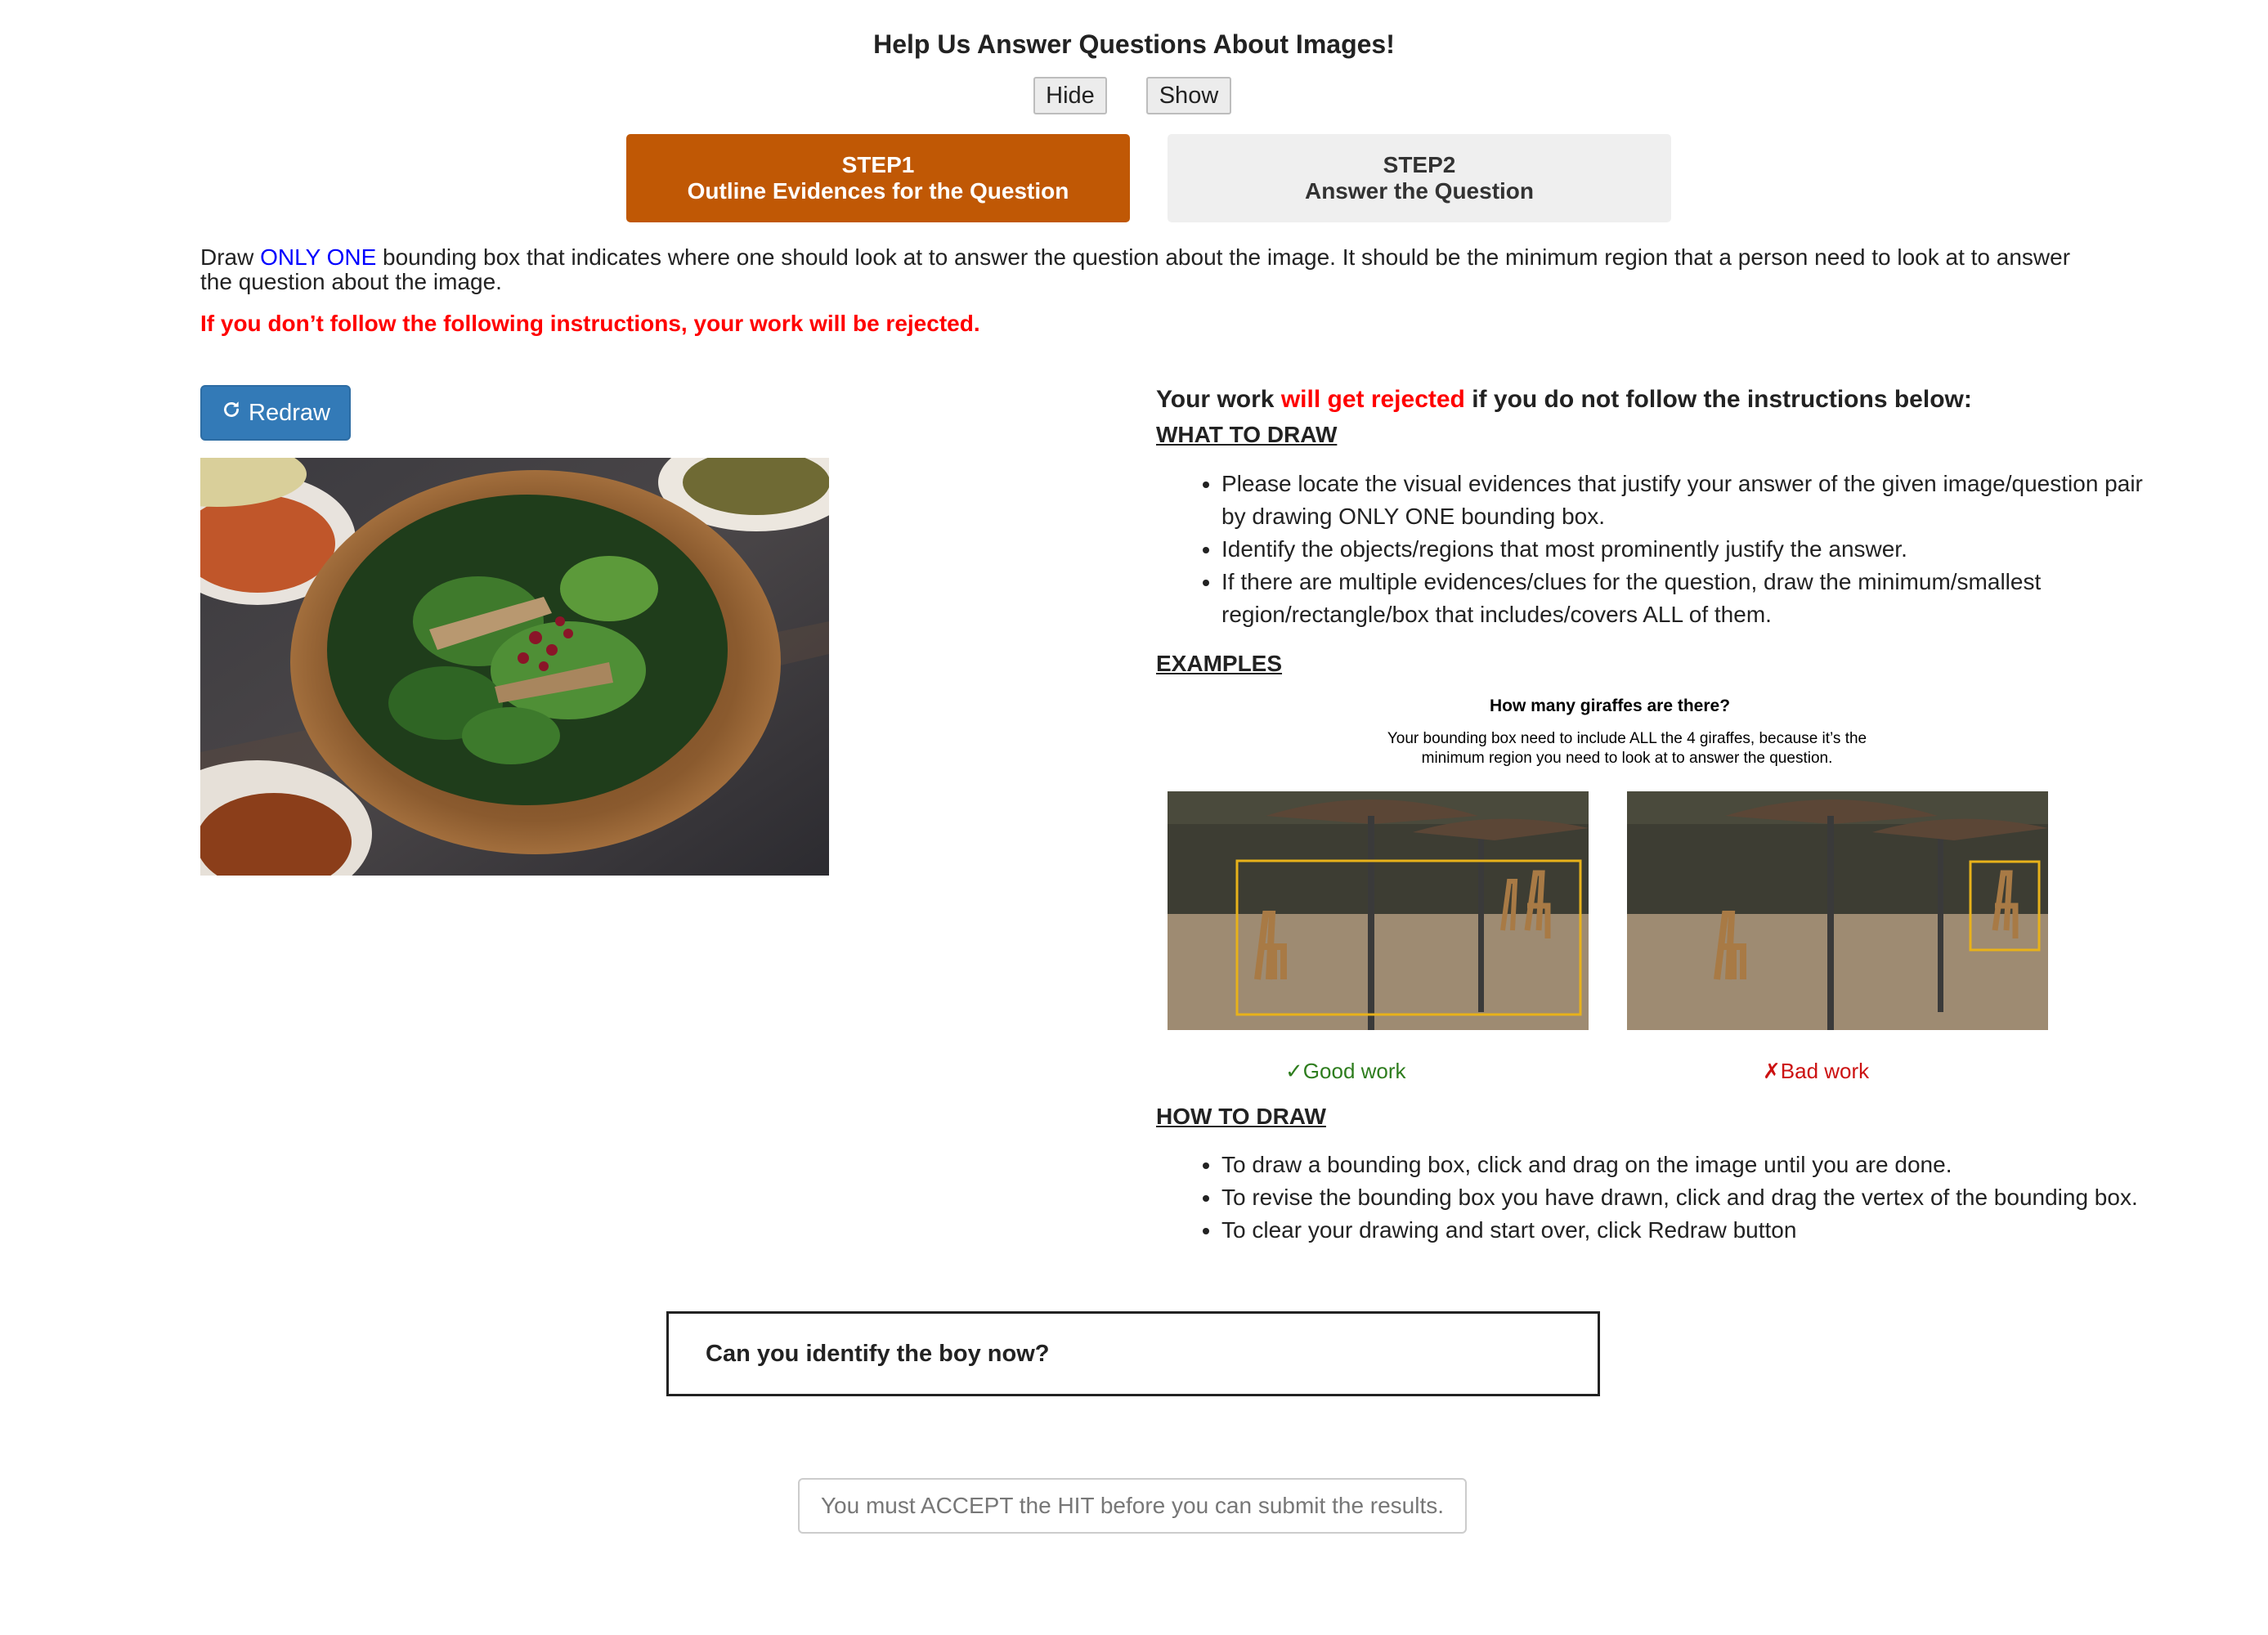 The height and width of the screenshot is (1635, 2268). I want to click on example-question: How many giraffes are there?, so click(1610, 706).